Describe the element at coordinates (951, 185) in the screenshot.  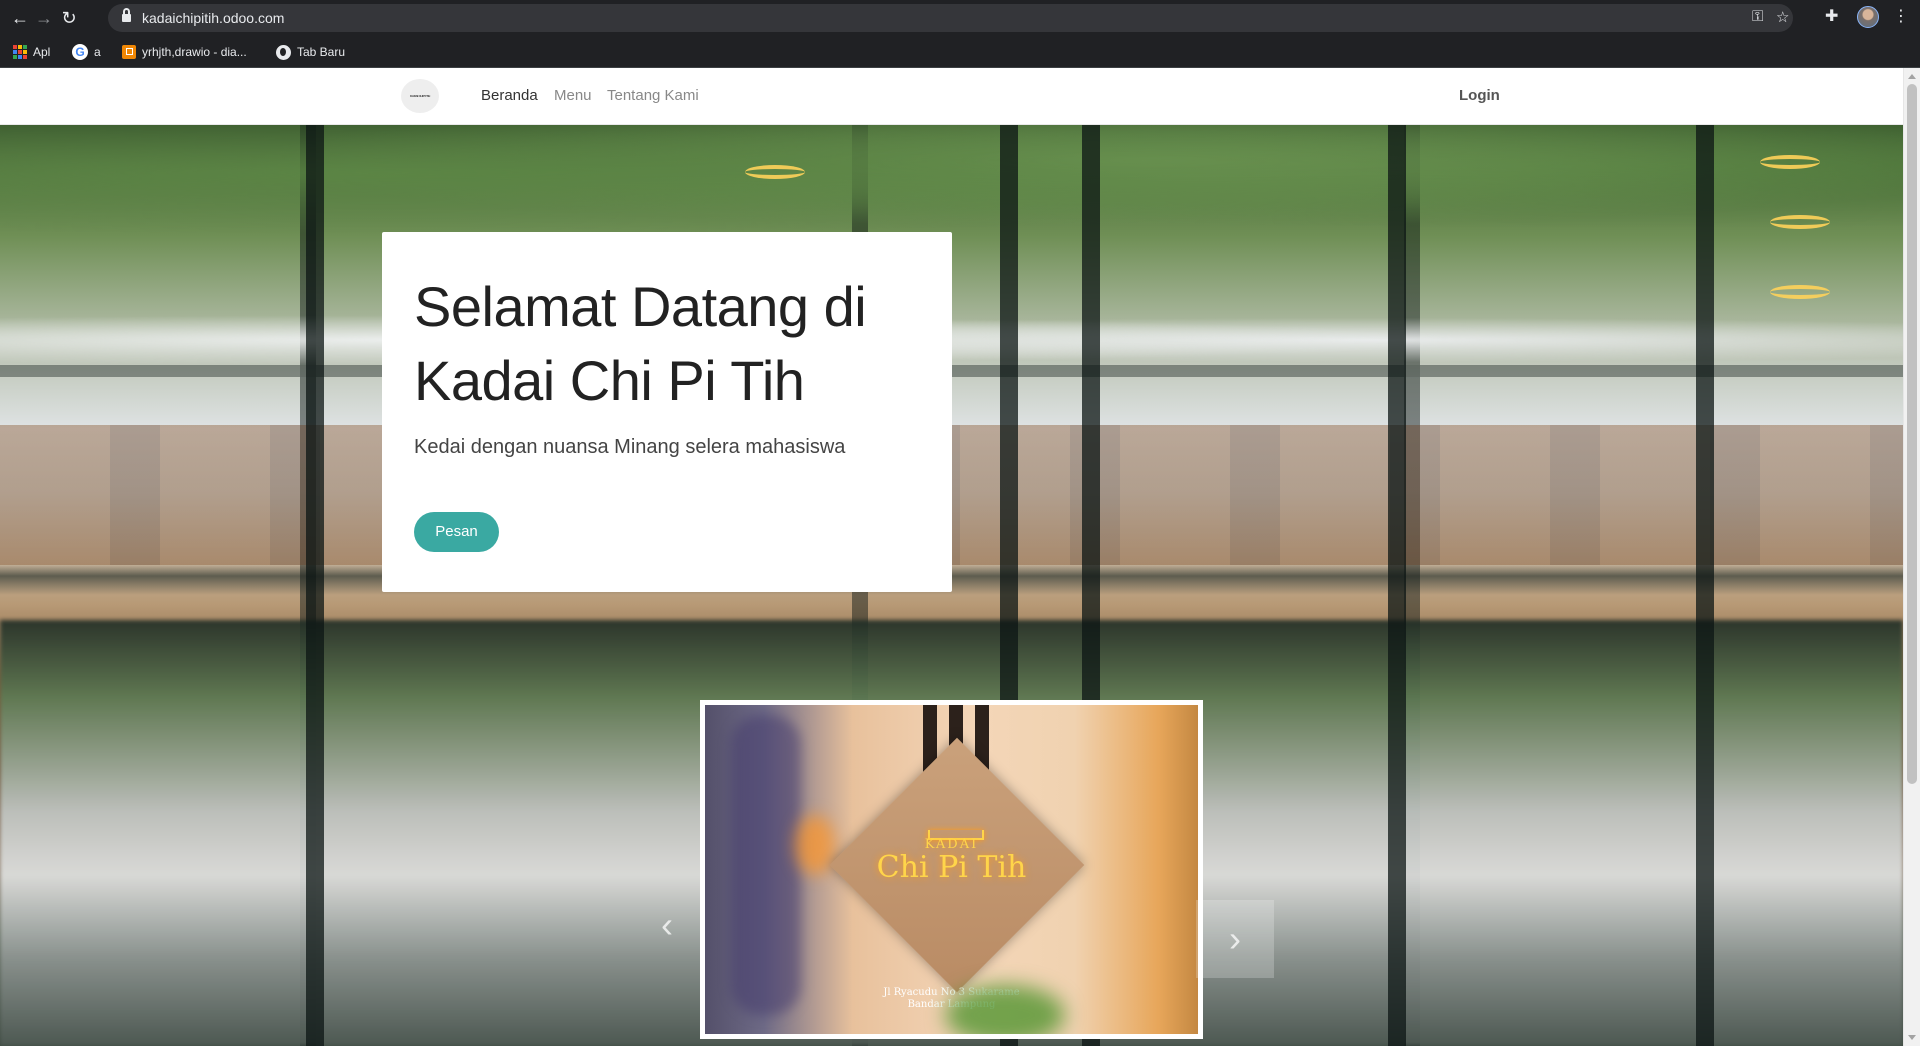
I see `background-trees` at that location.